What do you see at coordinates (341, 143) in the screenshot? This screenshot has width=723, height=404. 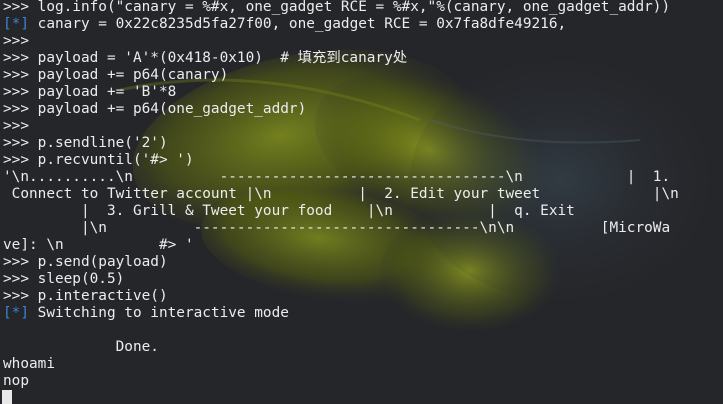 I see `terminal-line: >>> p.sendline('2')` at bounding box center [341, 143].